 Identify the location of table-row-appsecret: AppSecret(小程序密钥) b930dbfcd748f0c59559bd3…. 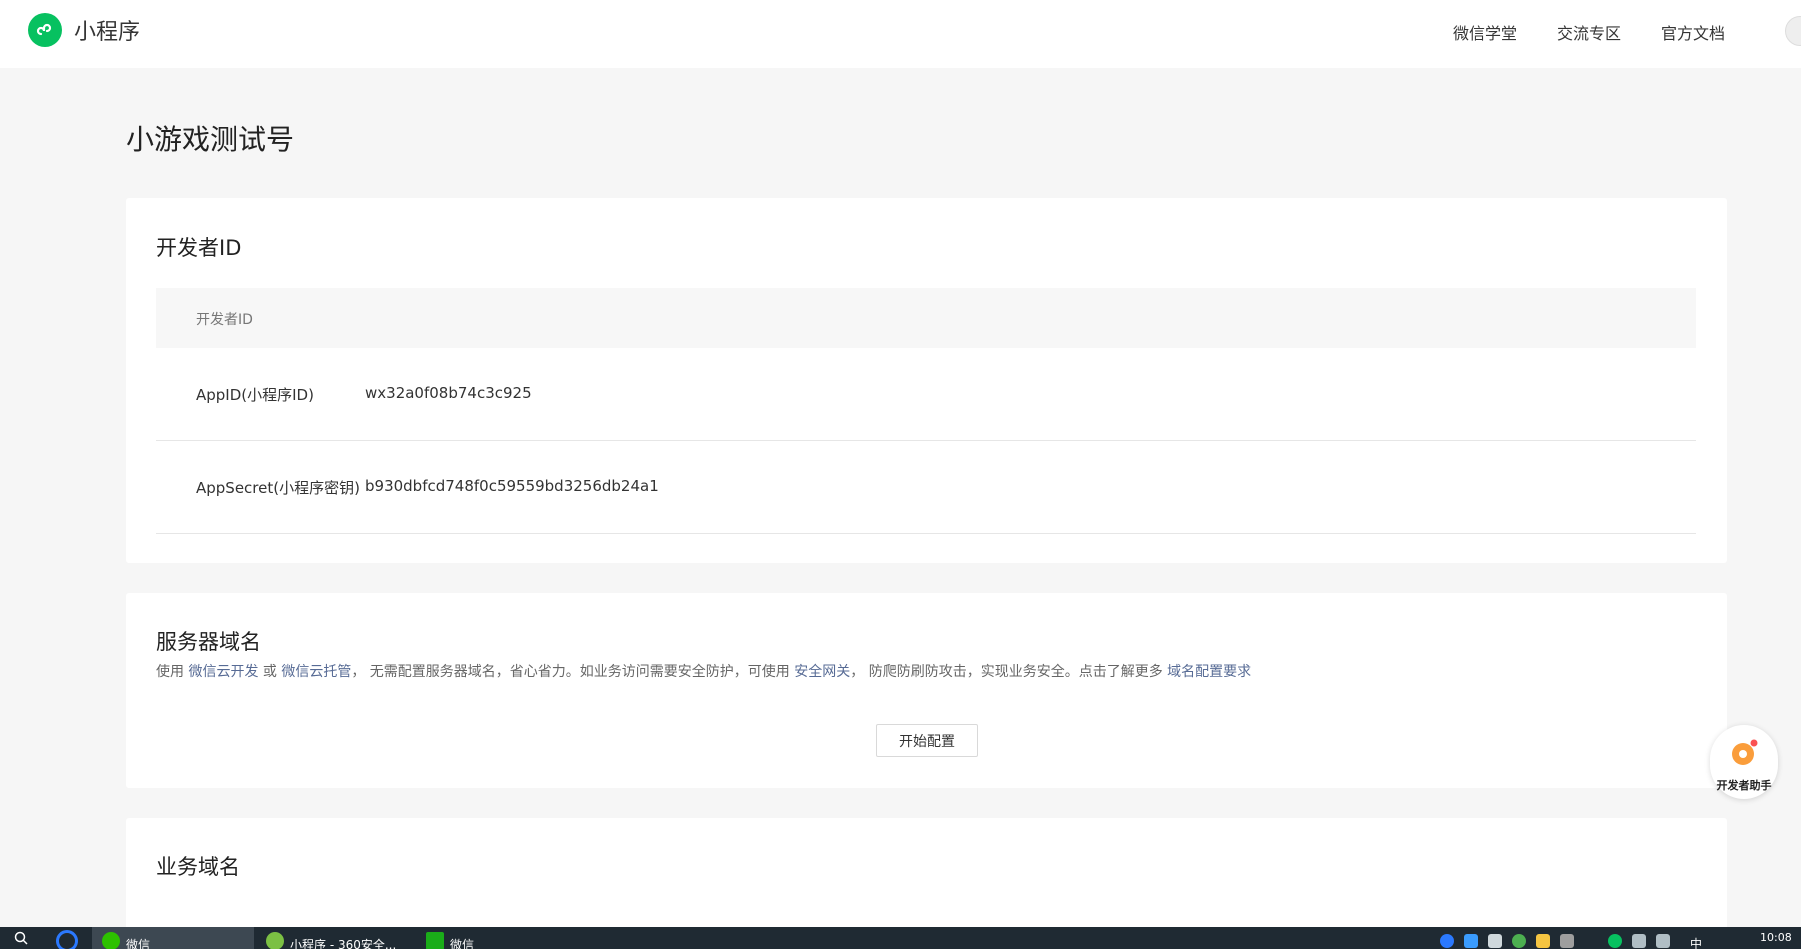
(926, 487).